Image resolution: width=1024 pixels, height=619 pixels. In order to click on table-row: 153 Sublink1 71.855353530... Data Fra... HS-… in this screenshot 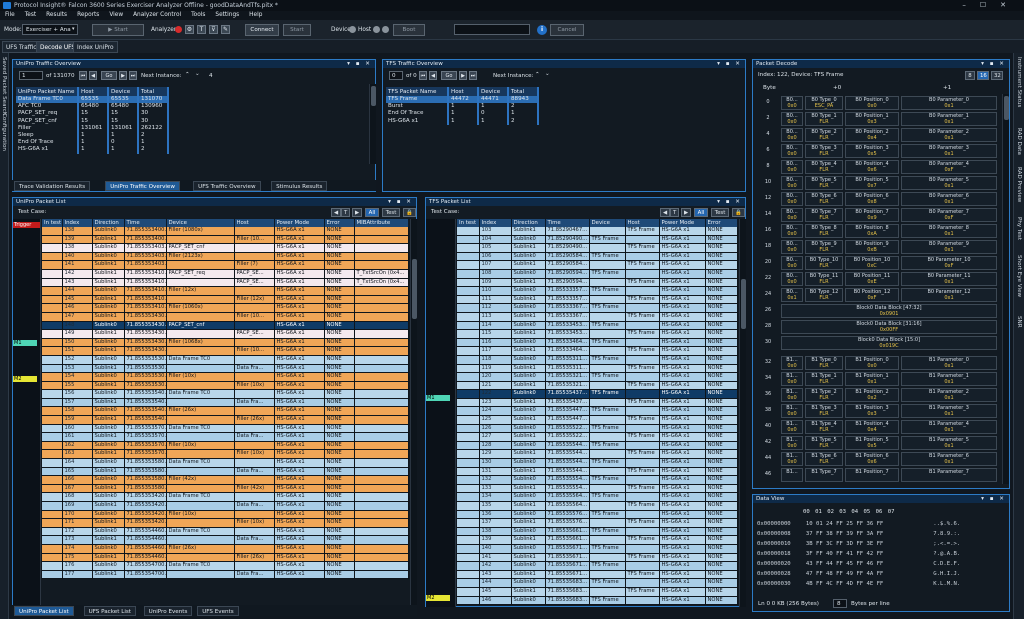, I will do `click(225, 369)`.